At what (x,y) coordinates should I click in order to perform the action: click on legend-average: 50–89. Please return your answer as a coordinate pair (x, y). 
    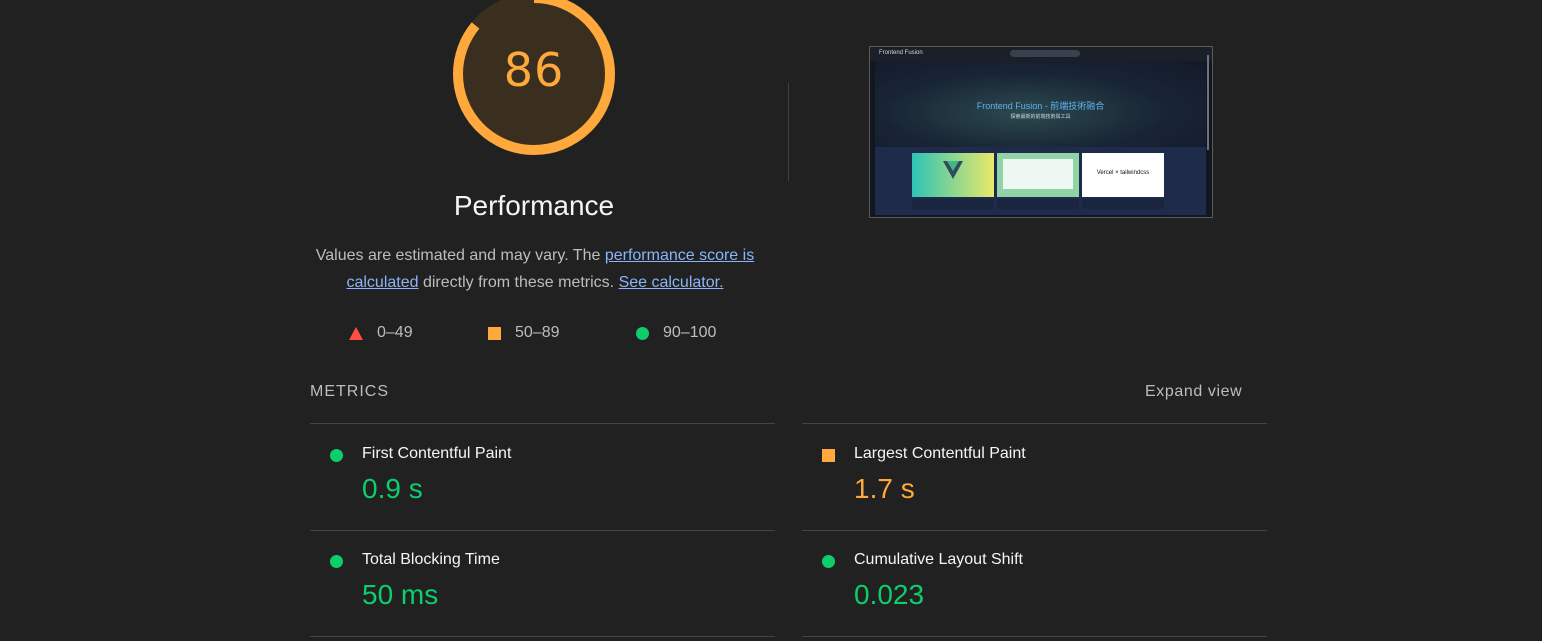
    Looking at the image, I should click on (524, 333).